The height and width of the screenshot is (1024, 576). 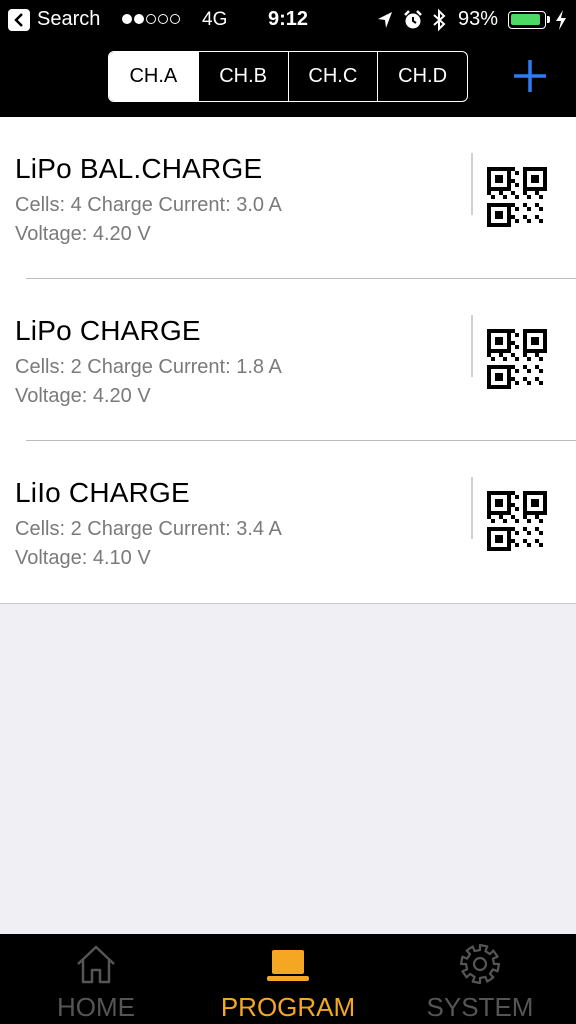 I want to click on channel-tab-d: CH.D, so click(x=422, y=76).